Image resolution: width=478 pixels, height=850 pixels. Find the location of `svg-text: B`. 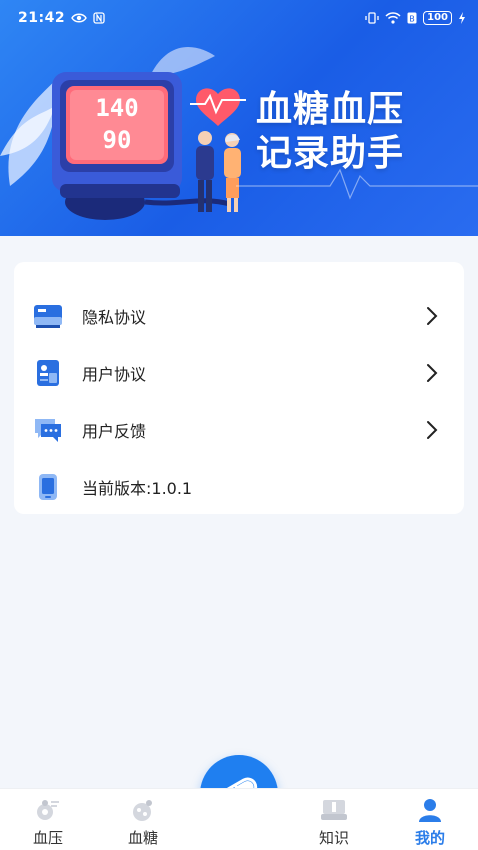

svg-text: B is located at coordinates (412, 19).